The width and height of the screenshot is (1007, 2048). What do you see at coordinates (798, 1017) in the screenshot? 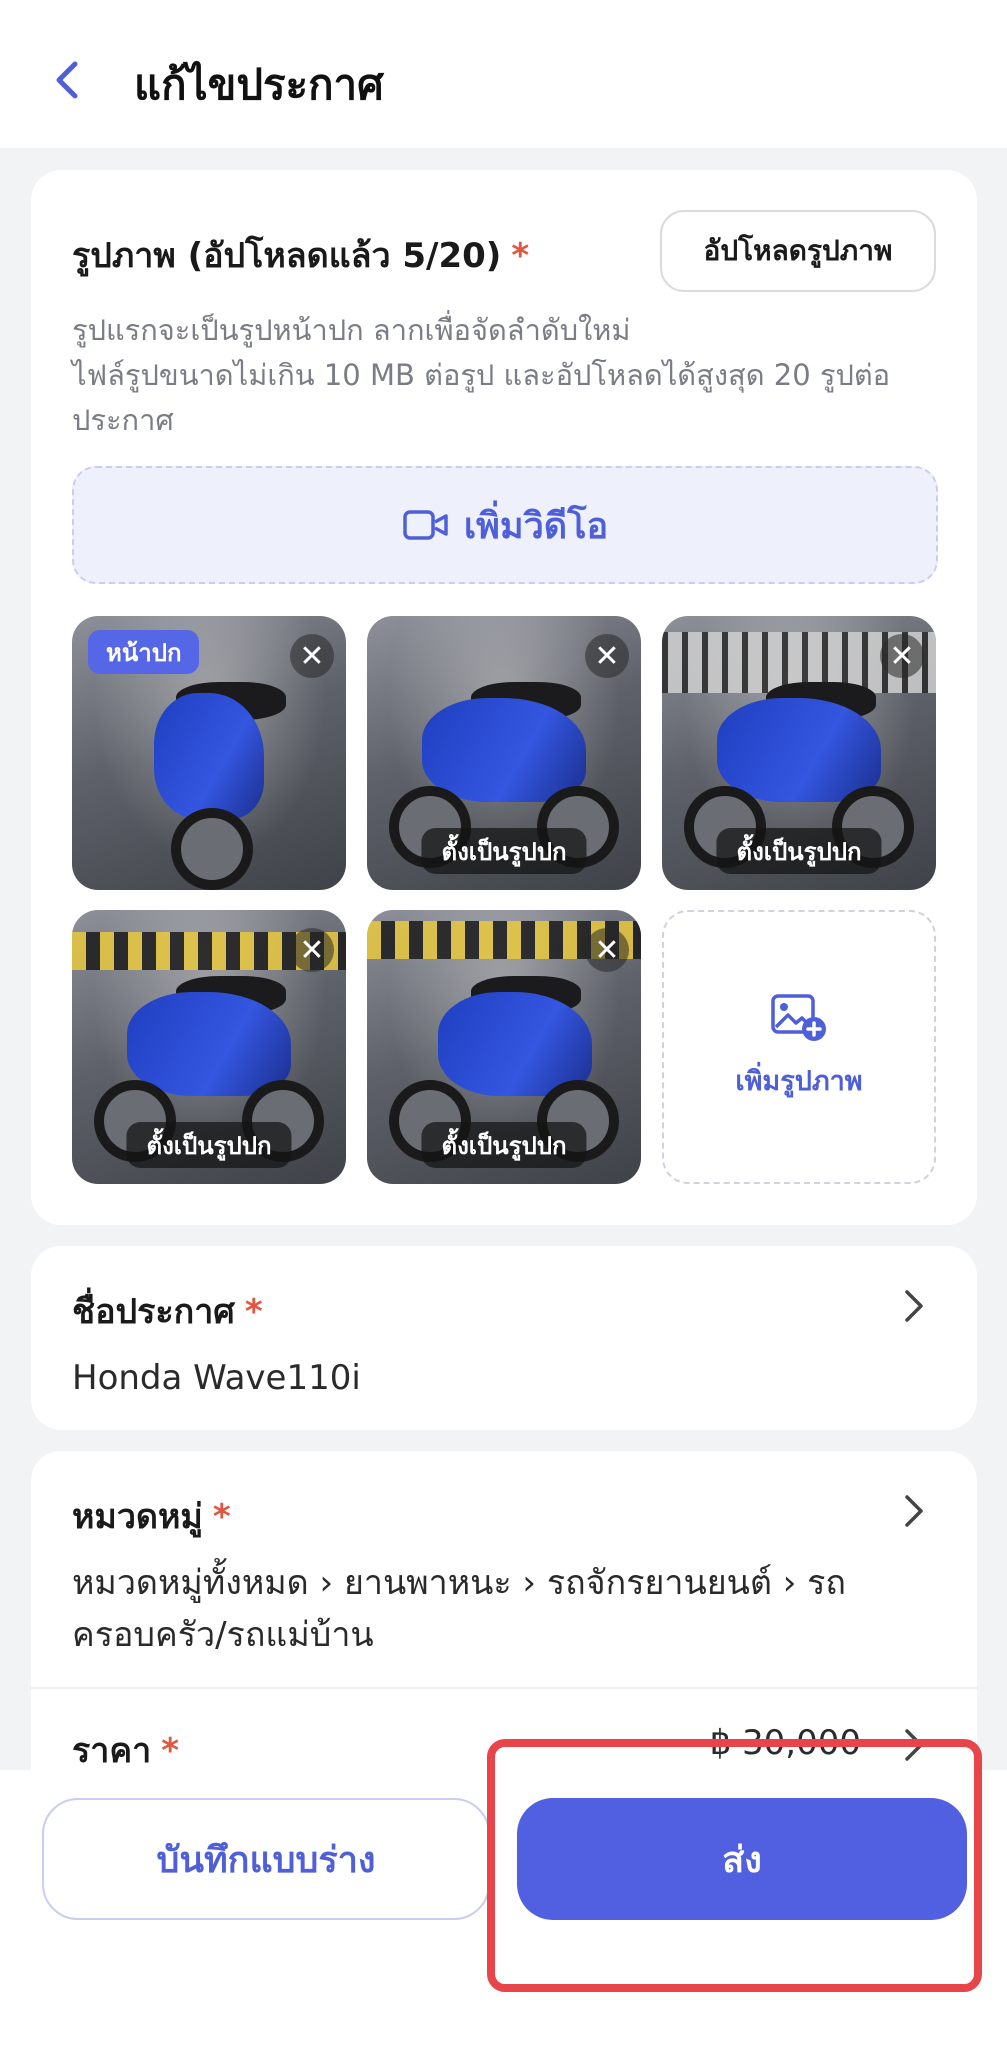
I see `add-image-icon` at bounding box center [798, 1017].